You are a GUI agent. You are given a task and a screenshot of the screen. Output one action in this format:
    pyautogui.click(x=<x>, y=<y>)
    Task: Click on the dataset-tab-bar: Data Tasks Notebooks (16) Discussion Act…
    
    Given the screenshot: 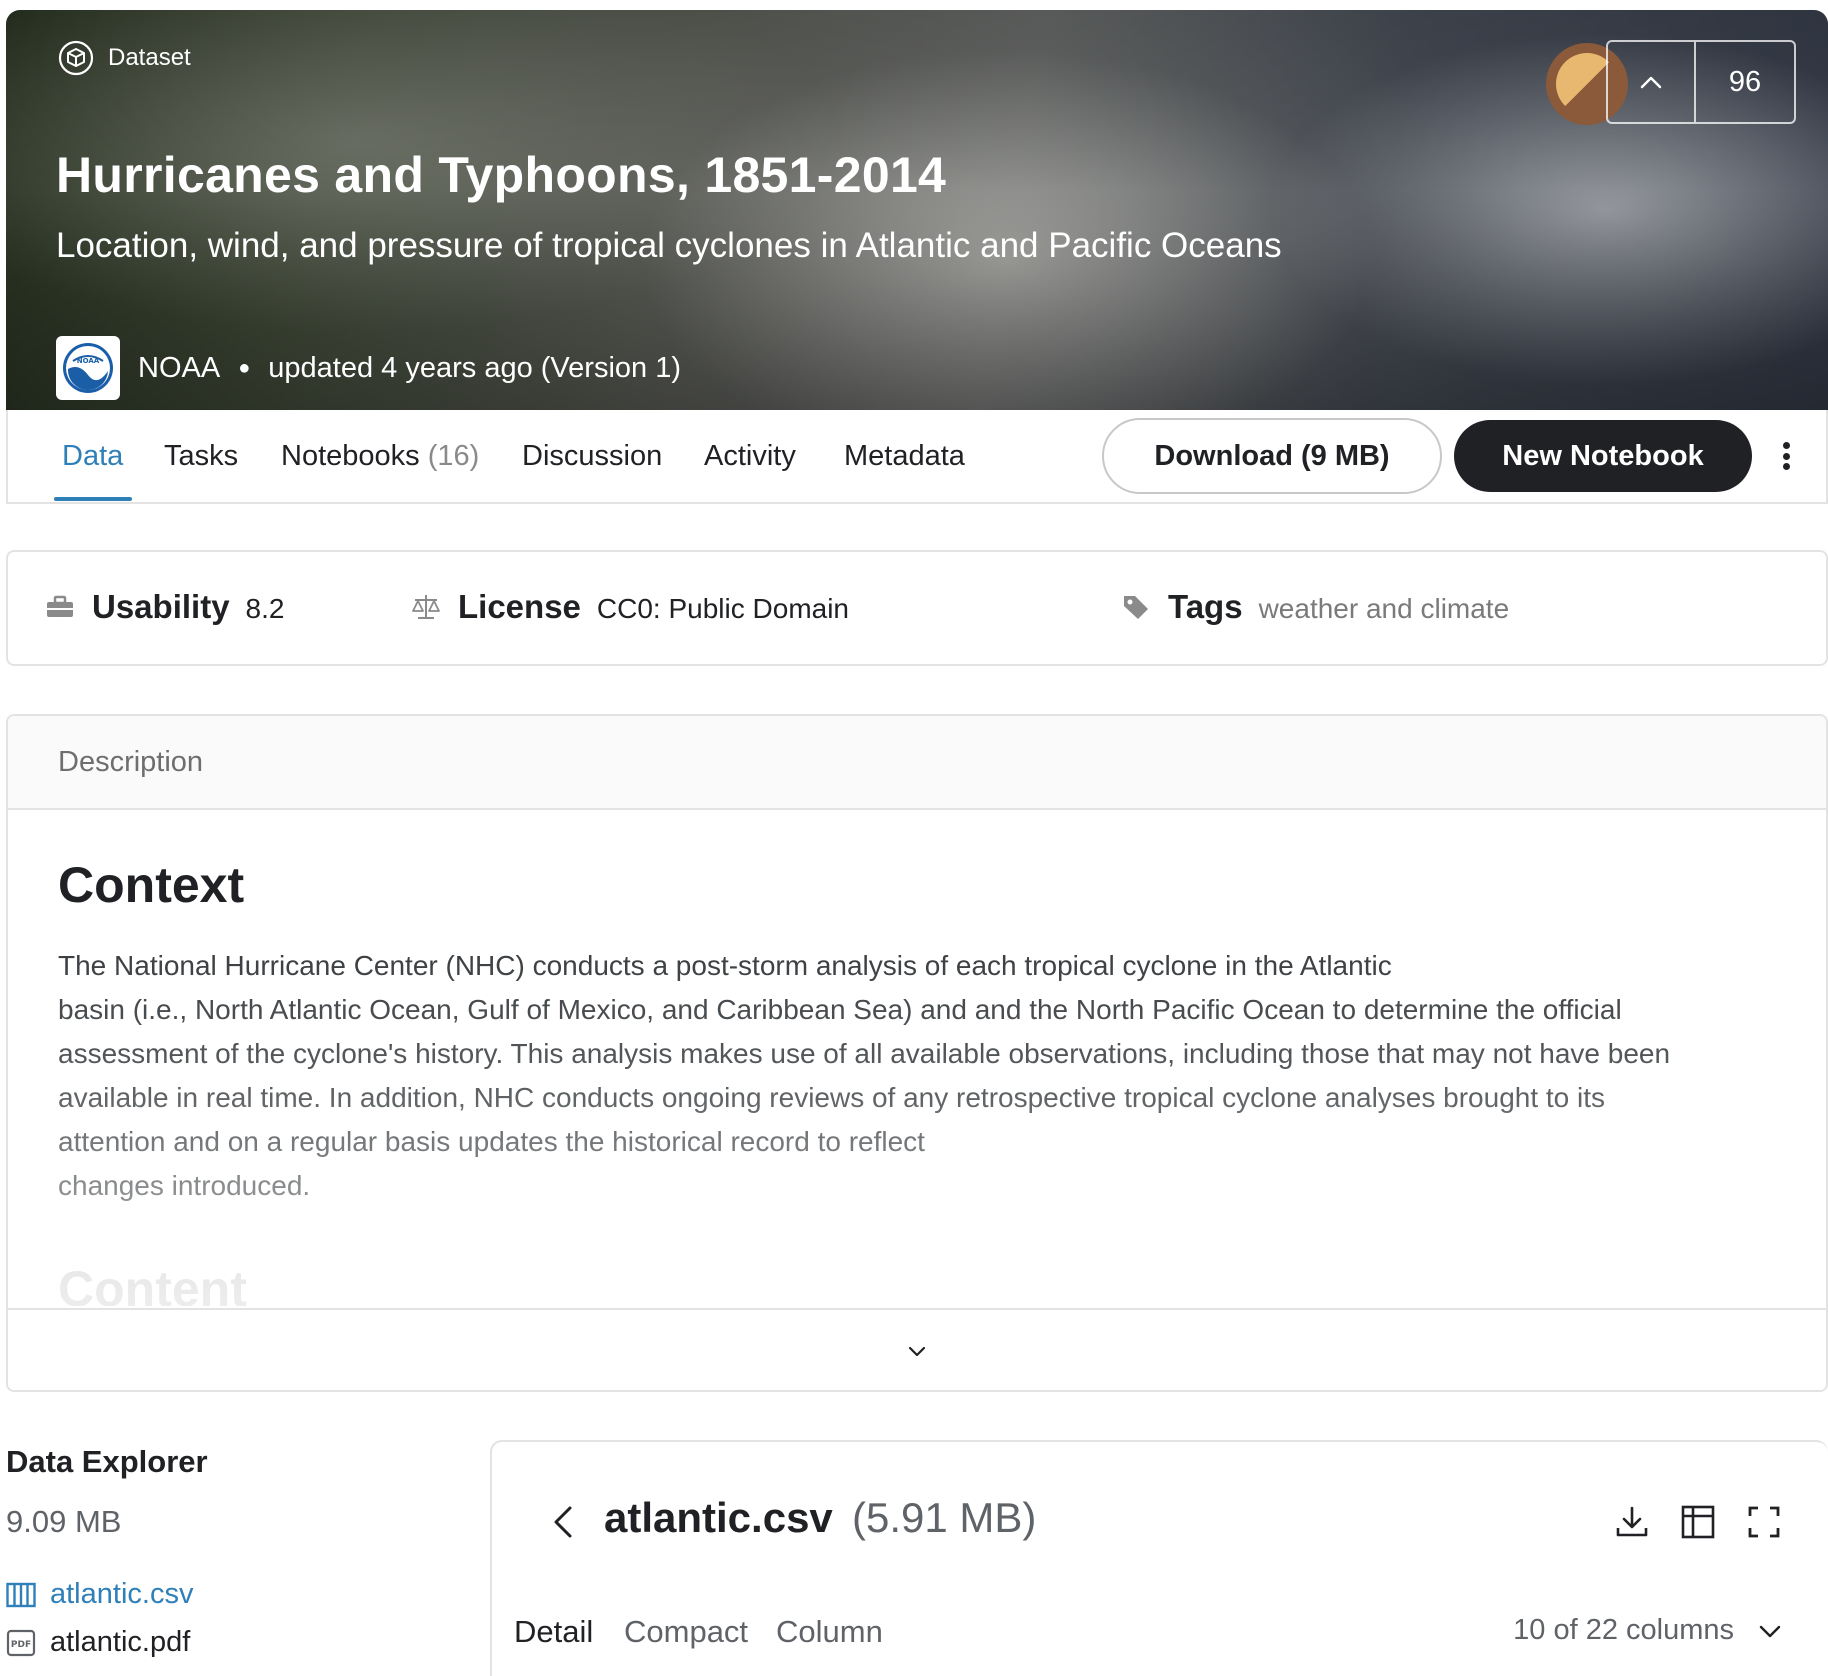 What is the action you would take?
    pyautogui.click(x=917, y=457)
    